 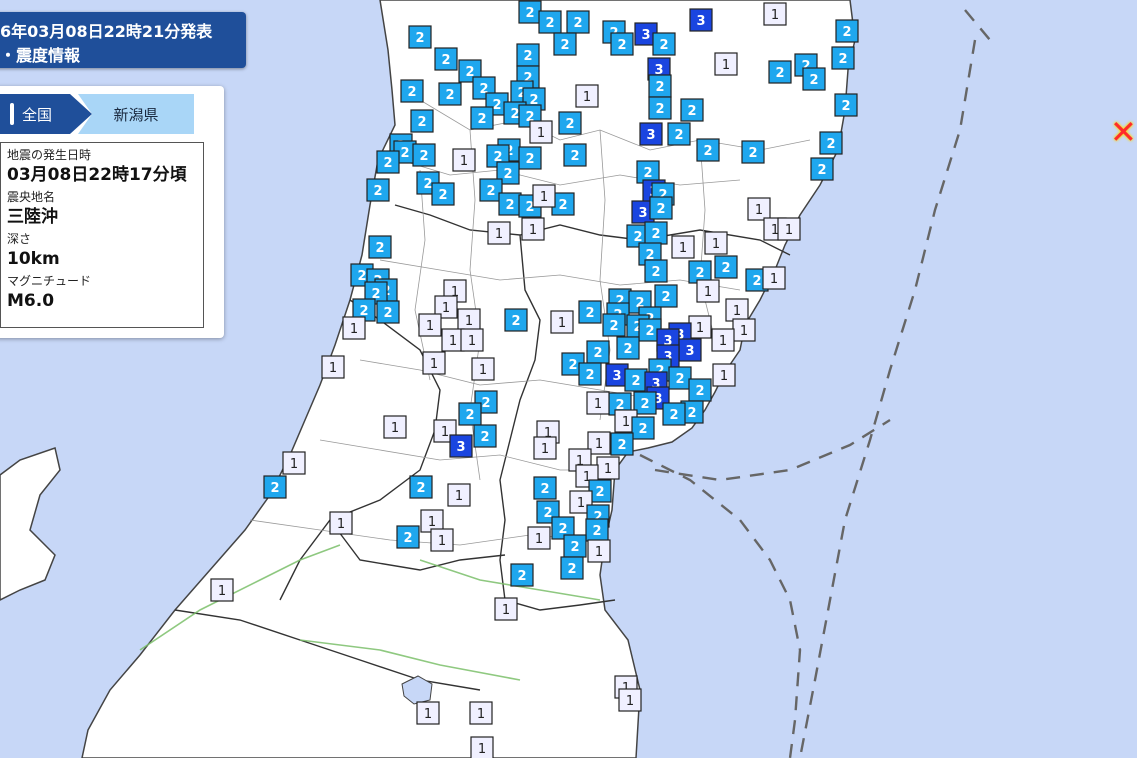 I want to click on epicenter-x-icon: ✕, so click(x=1123, y=132).